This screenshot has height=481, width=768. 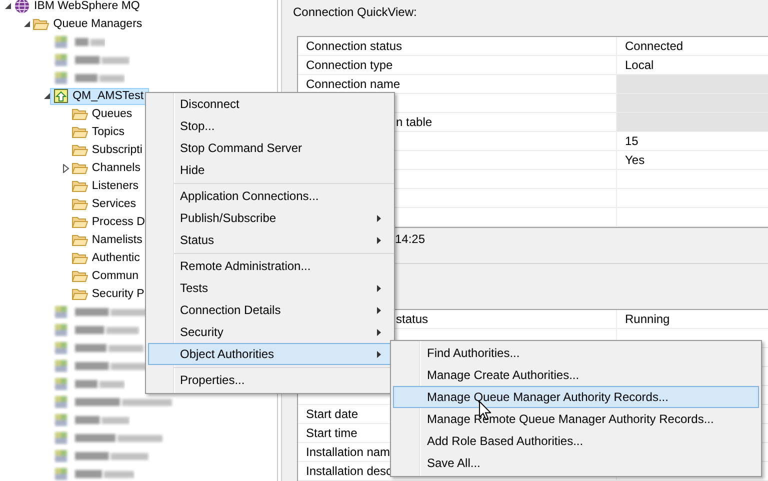 What do you see at coordinates (410, 239) in the screenshot?
I see `timestamp: 14:25` at bounding box center [410, 239].